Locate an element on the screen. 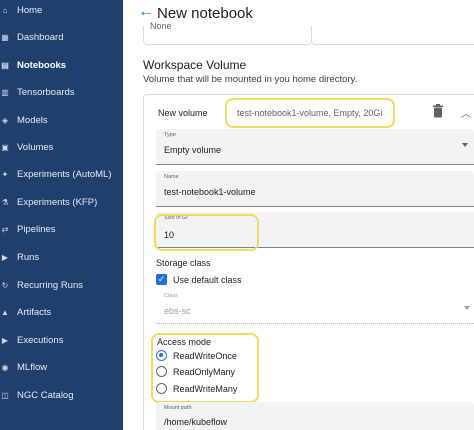 Image resolution: width=474 pixels, height=430 pixels. chevron-up-icon: ︿ is located at coordinates (466, 112).